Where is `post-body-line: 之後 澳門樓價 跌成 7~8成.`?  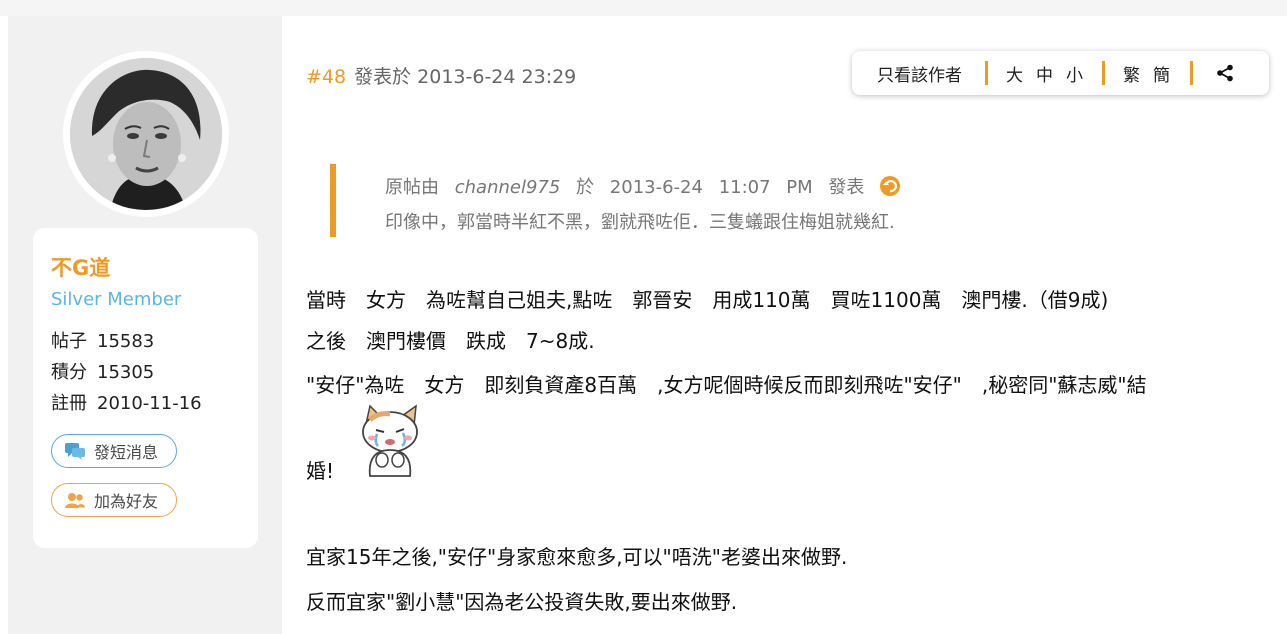 post-body-line: 之後 澳門樓價 跌成 7~8成. is located at coordinates (450, 341).